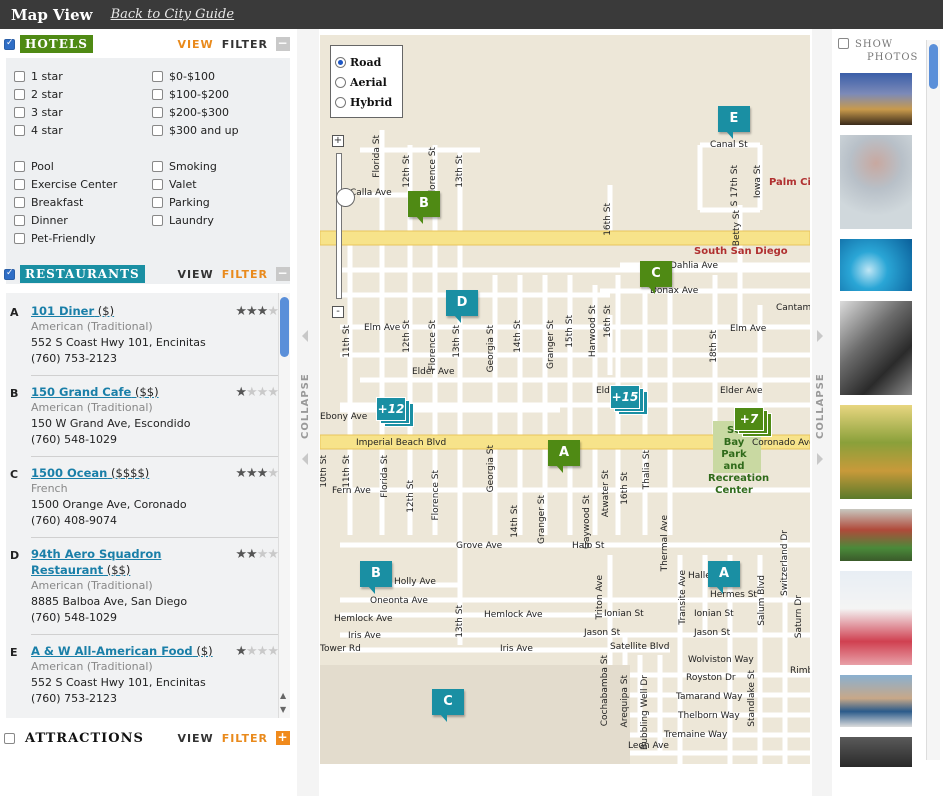 The height and width of the screenshot is (796, 943). What do you see at coordinates (448, 705) in the screenshot?
I see `restaurant-marker-c: C` at bounding box center [448, 705].